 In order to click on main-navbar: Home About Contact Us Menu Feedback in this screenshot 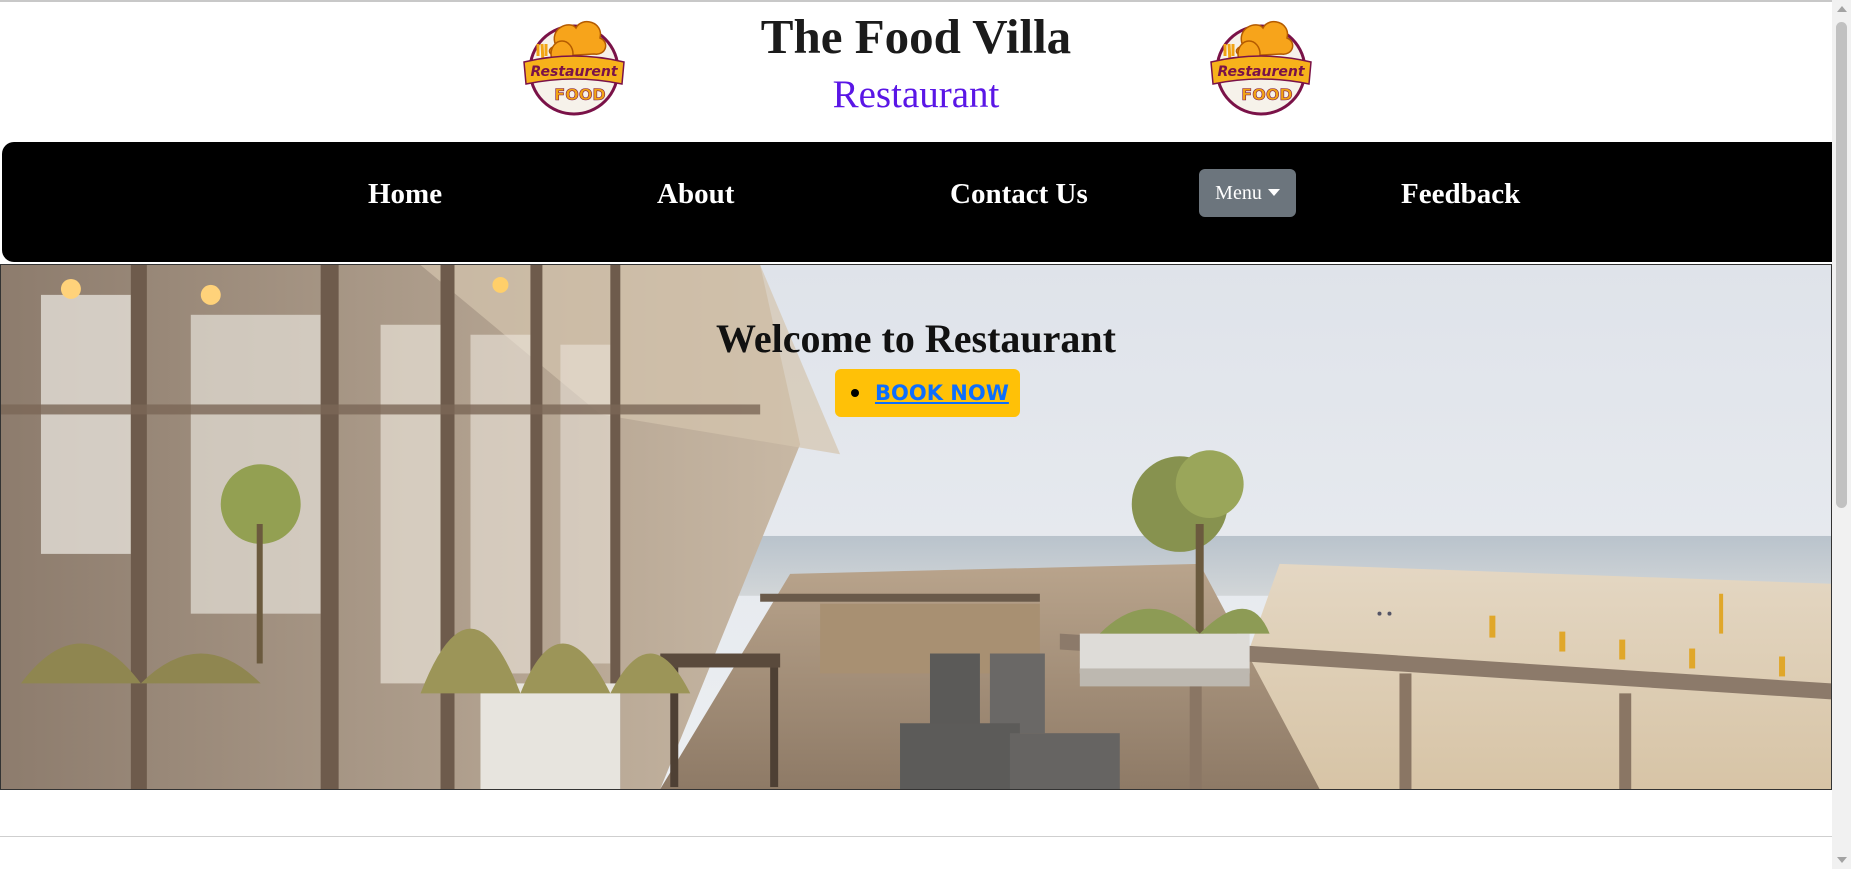, I will do `click(917, 202)`.